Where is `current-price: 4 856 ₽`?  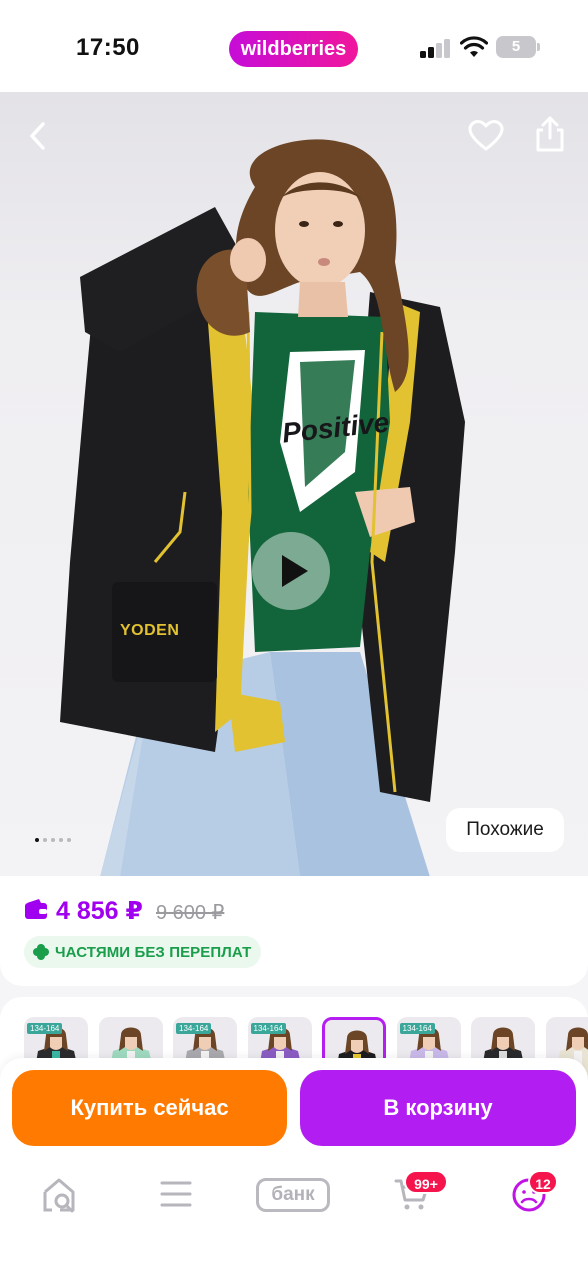
current-price: 4 856 ₽ is located at coordinates (99, 911).